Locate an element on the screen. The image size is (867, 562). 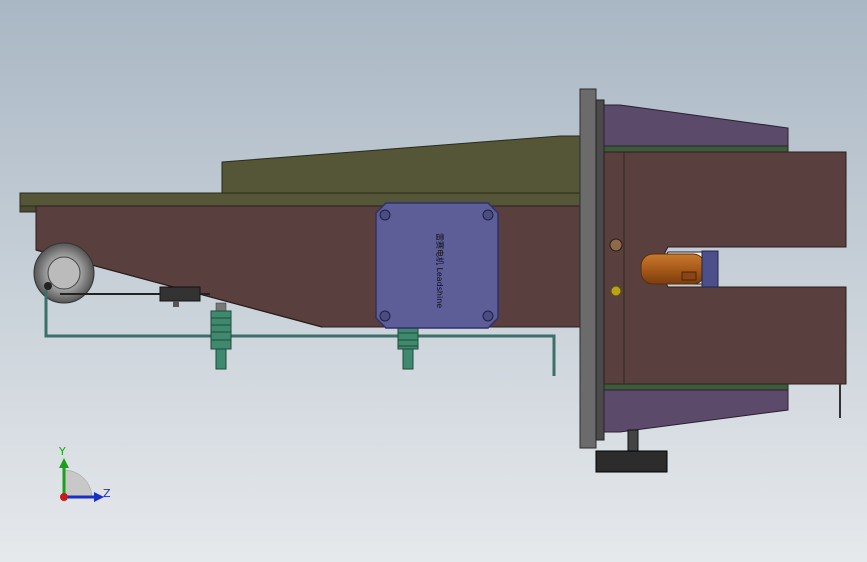
lower-flange-strip is located at coordinates (696, 387).